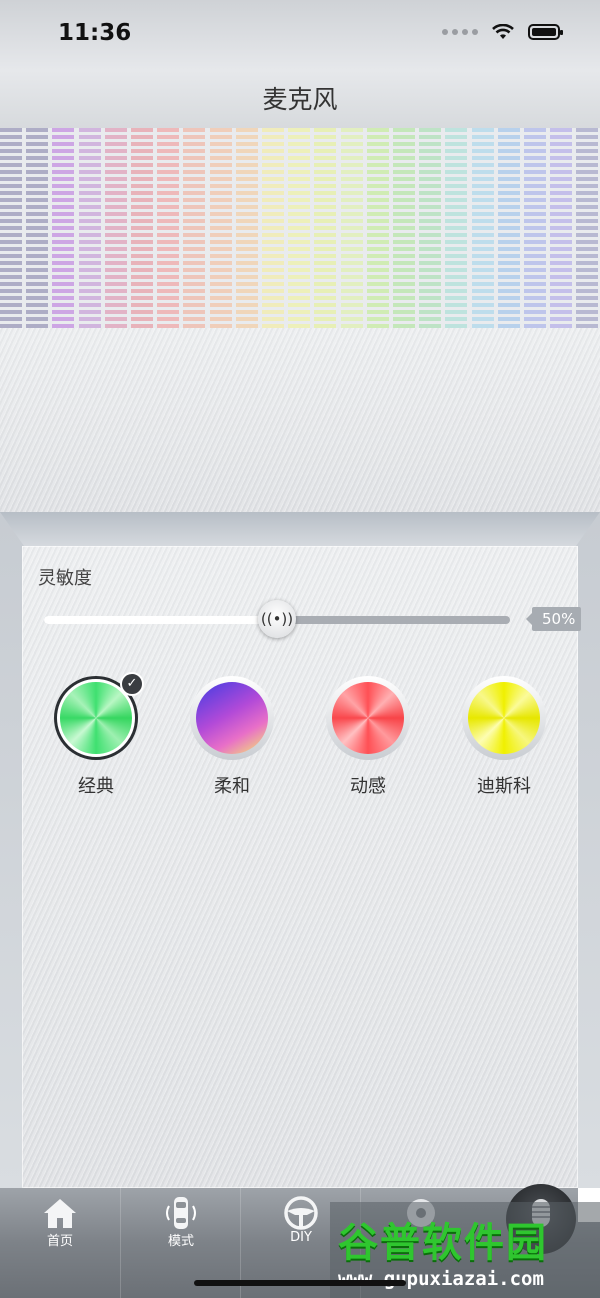  What do you see at coordinates (504, 786) in the screenshot?
I see `mode-disco-label: 迪斯科` at bounding box center [504, 786].